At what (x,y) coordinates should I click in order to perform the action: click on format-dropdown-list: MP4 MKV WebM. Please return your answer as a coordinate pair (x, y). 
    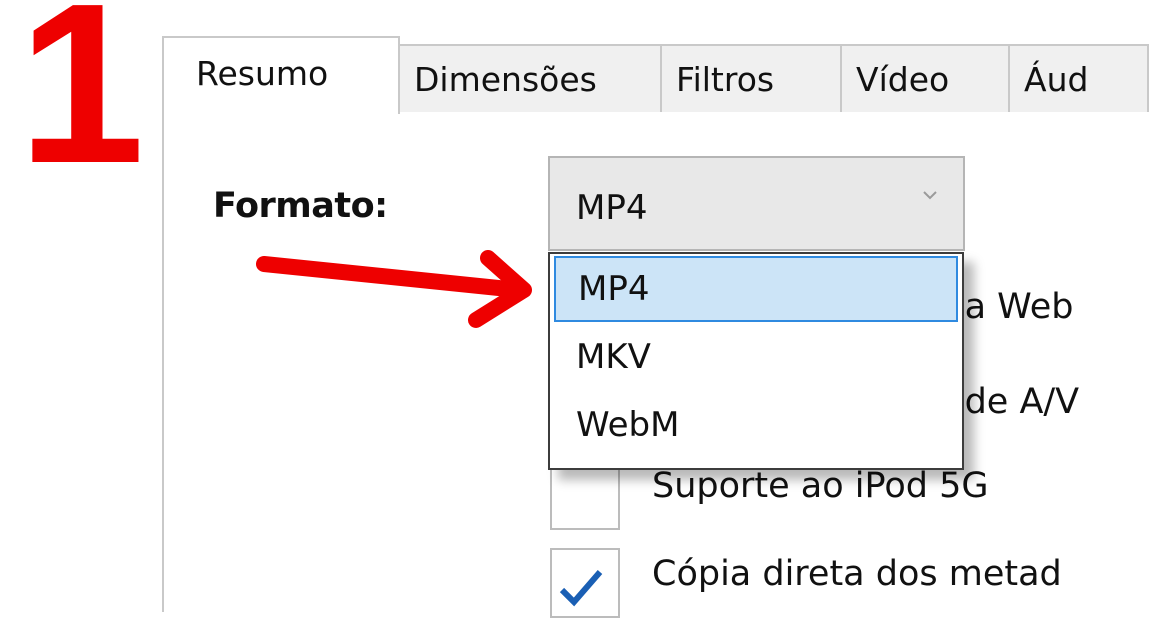
    Looking at the image, I should click on (756, 361).